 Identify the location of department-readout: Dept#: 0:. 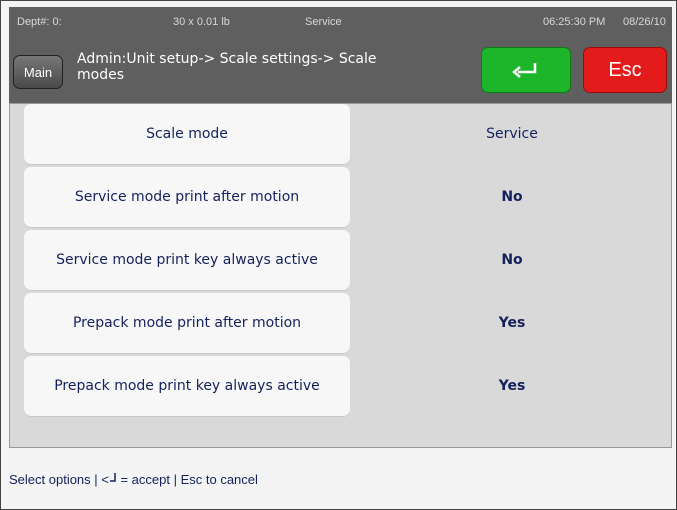
(39, 22).